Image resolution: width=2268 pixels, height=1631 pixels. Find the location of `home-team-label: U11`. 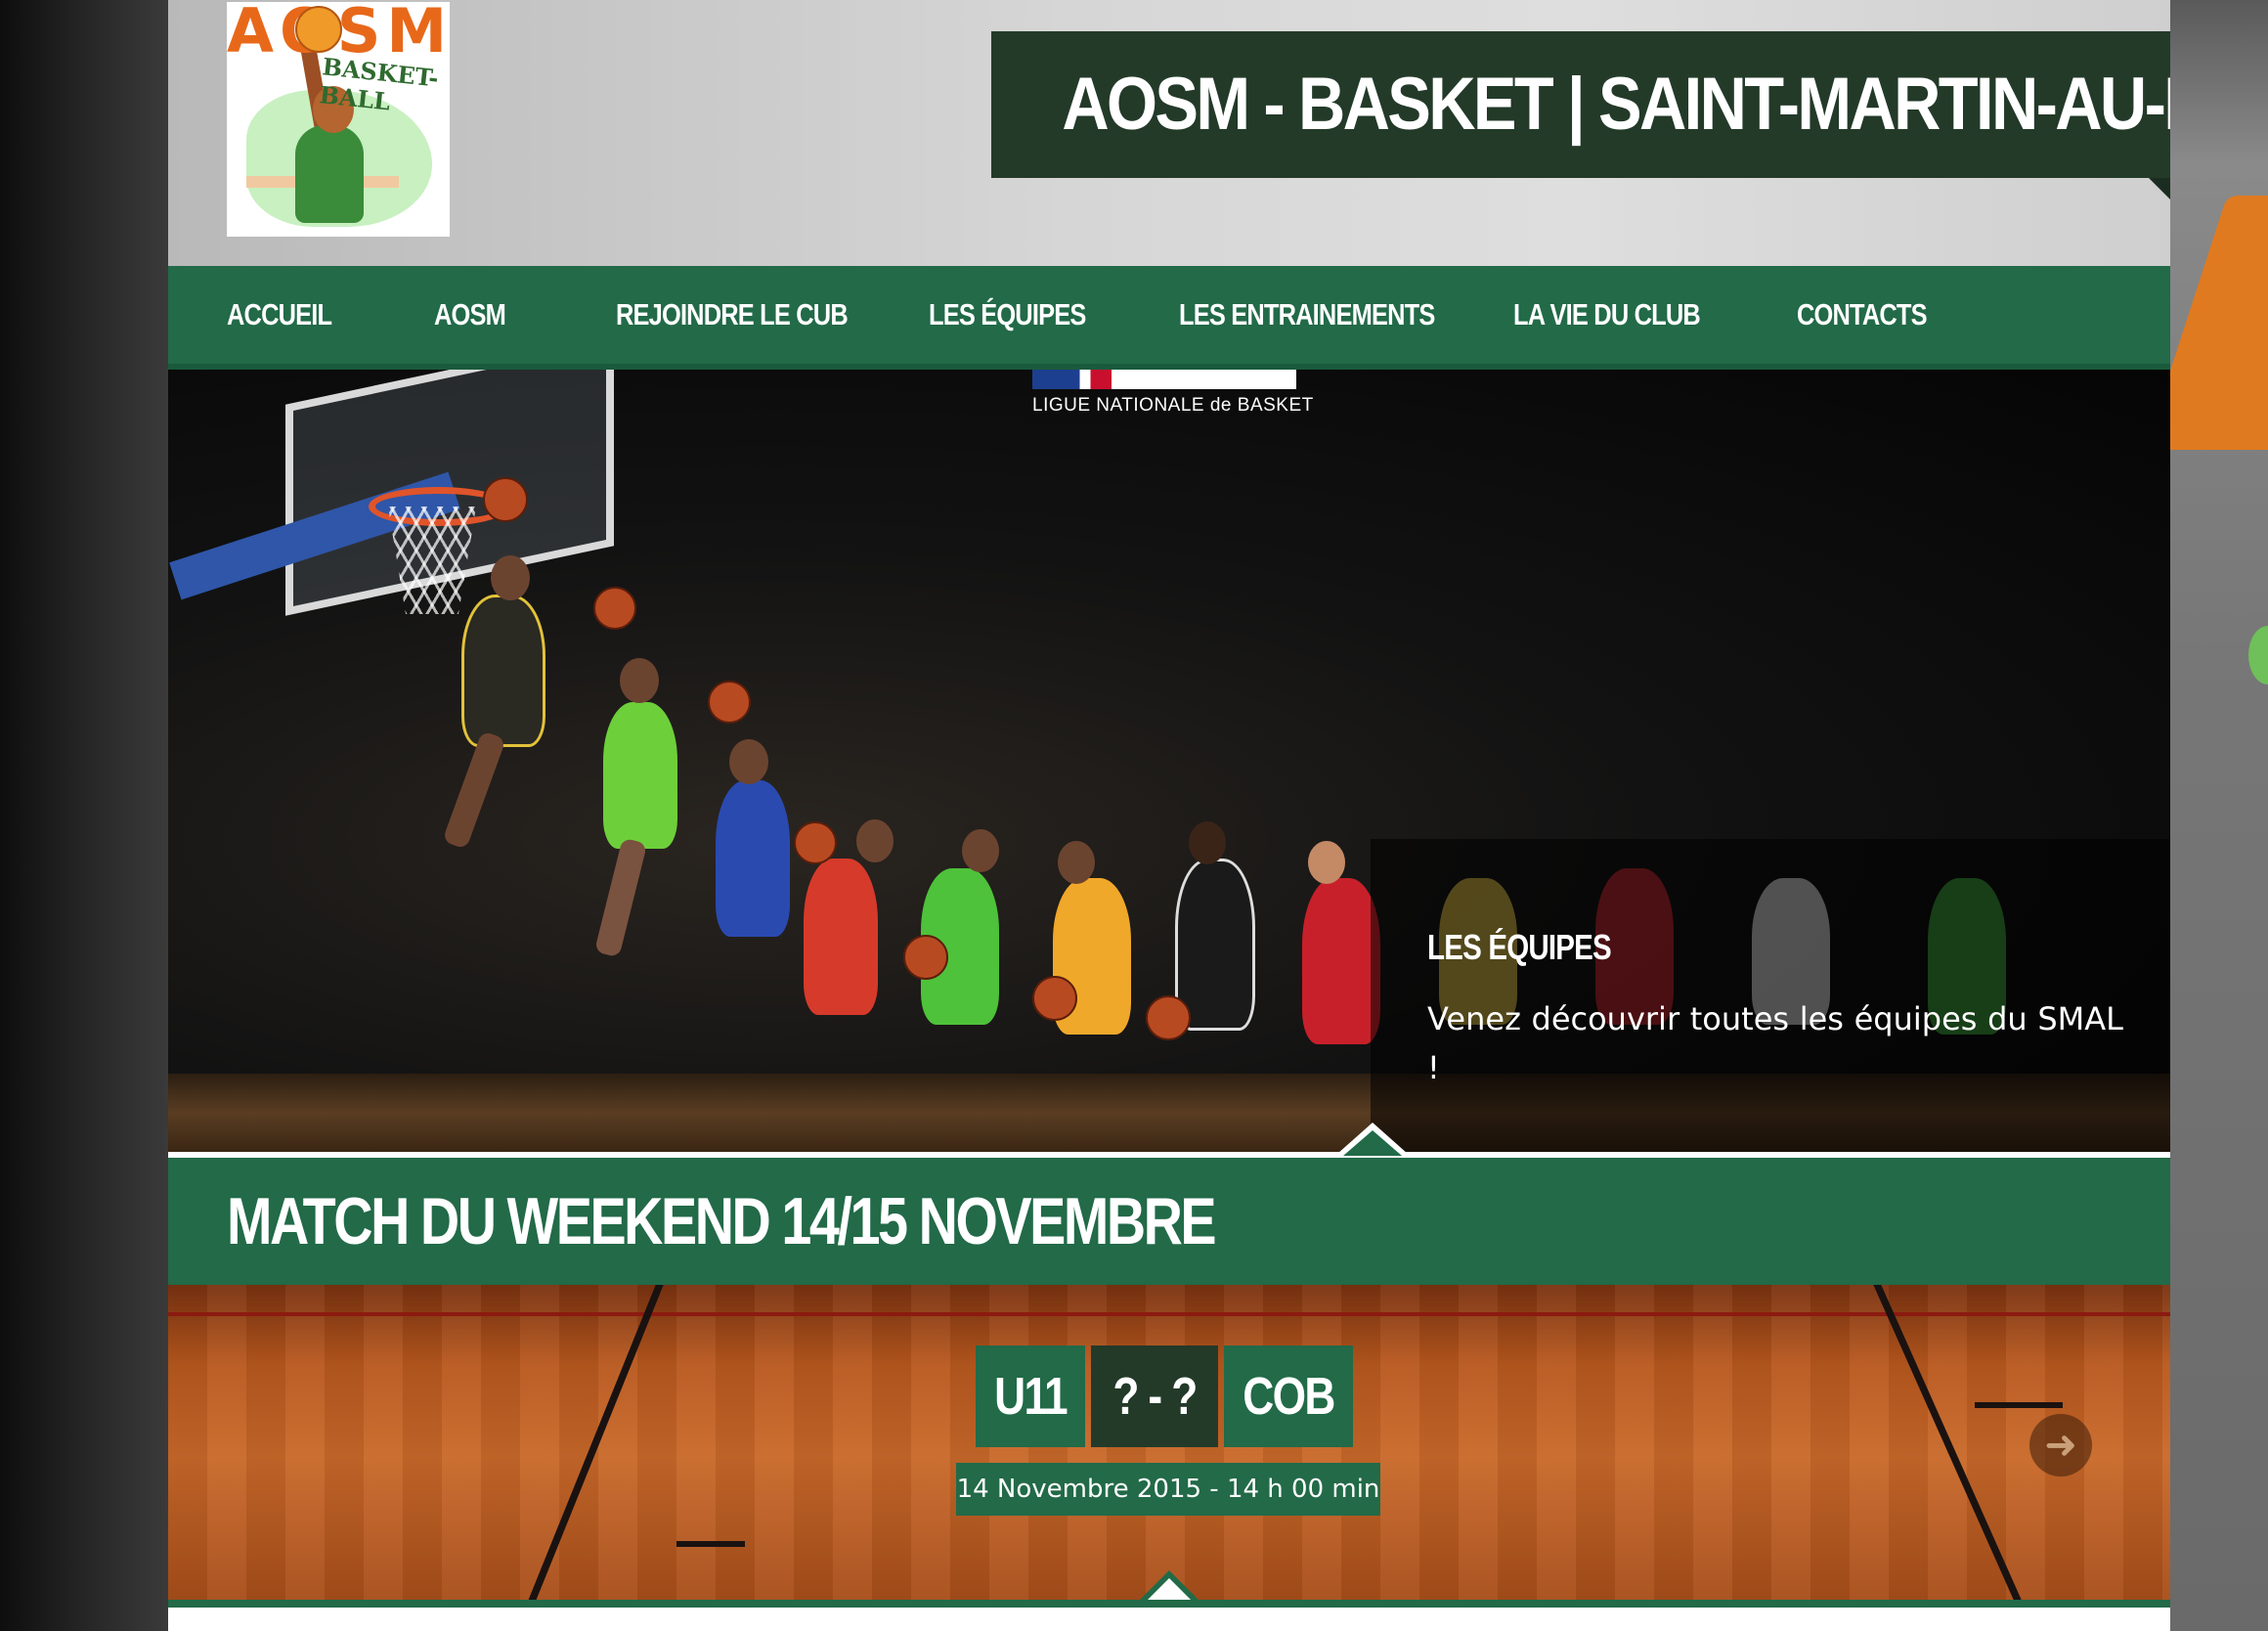

home-team-label: U11 is located at coordinates (1031, 1396).